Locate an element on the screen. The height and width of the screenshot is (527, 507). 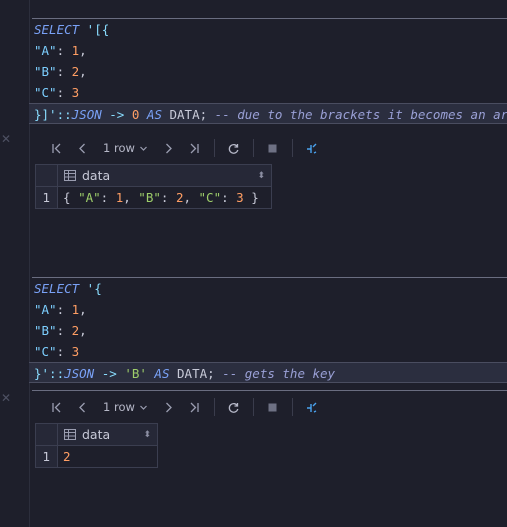
code-line: }'::JSON -> 'B' AS DATA; -- gets the key is located at coordinates (268, 372).